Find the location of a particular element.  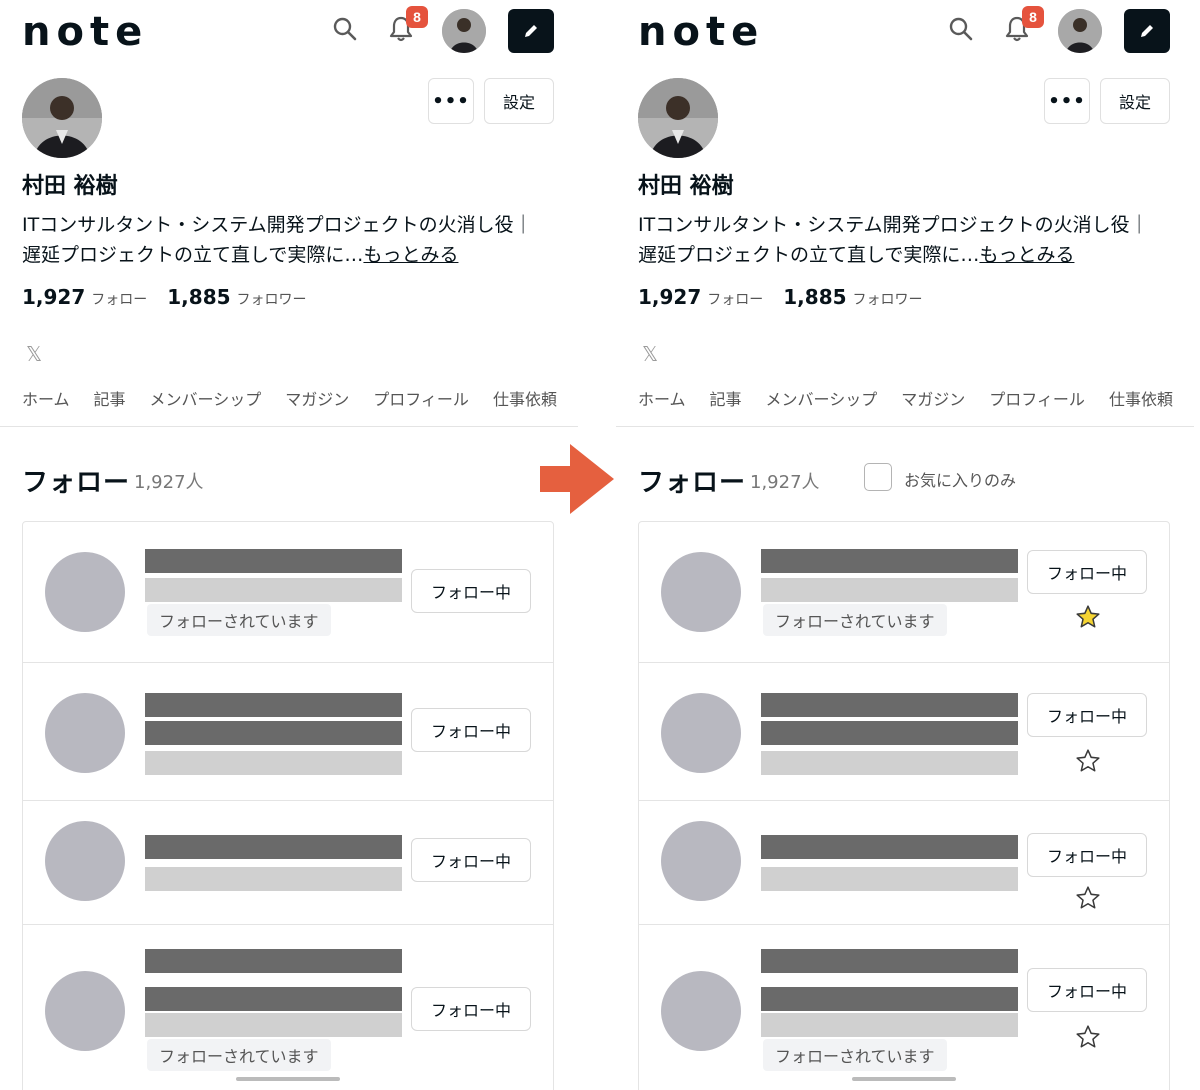

favorites-only-label: お気に入りのみ is located at coordinates (960, 479).